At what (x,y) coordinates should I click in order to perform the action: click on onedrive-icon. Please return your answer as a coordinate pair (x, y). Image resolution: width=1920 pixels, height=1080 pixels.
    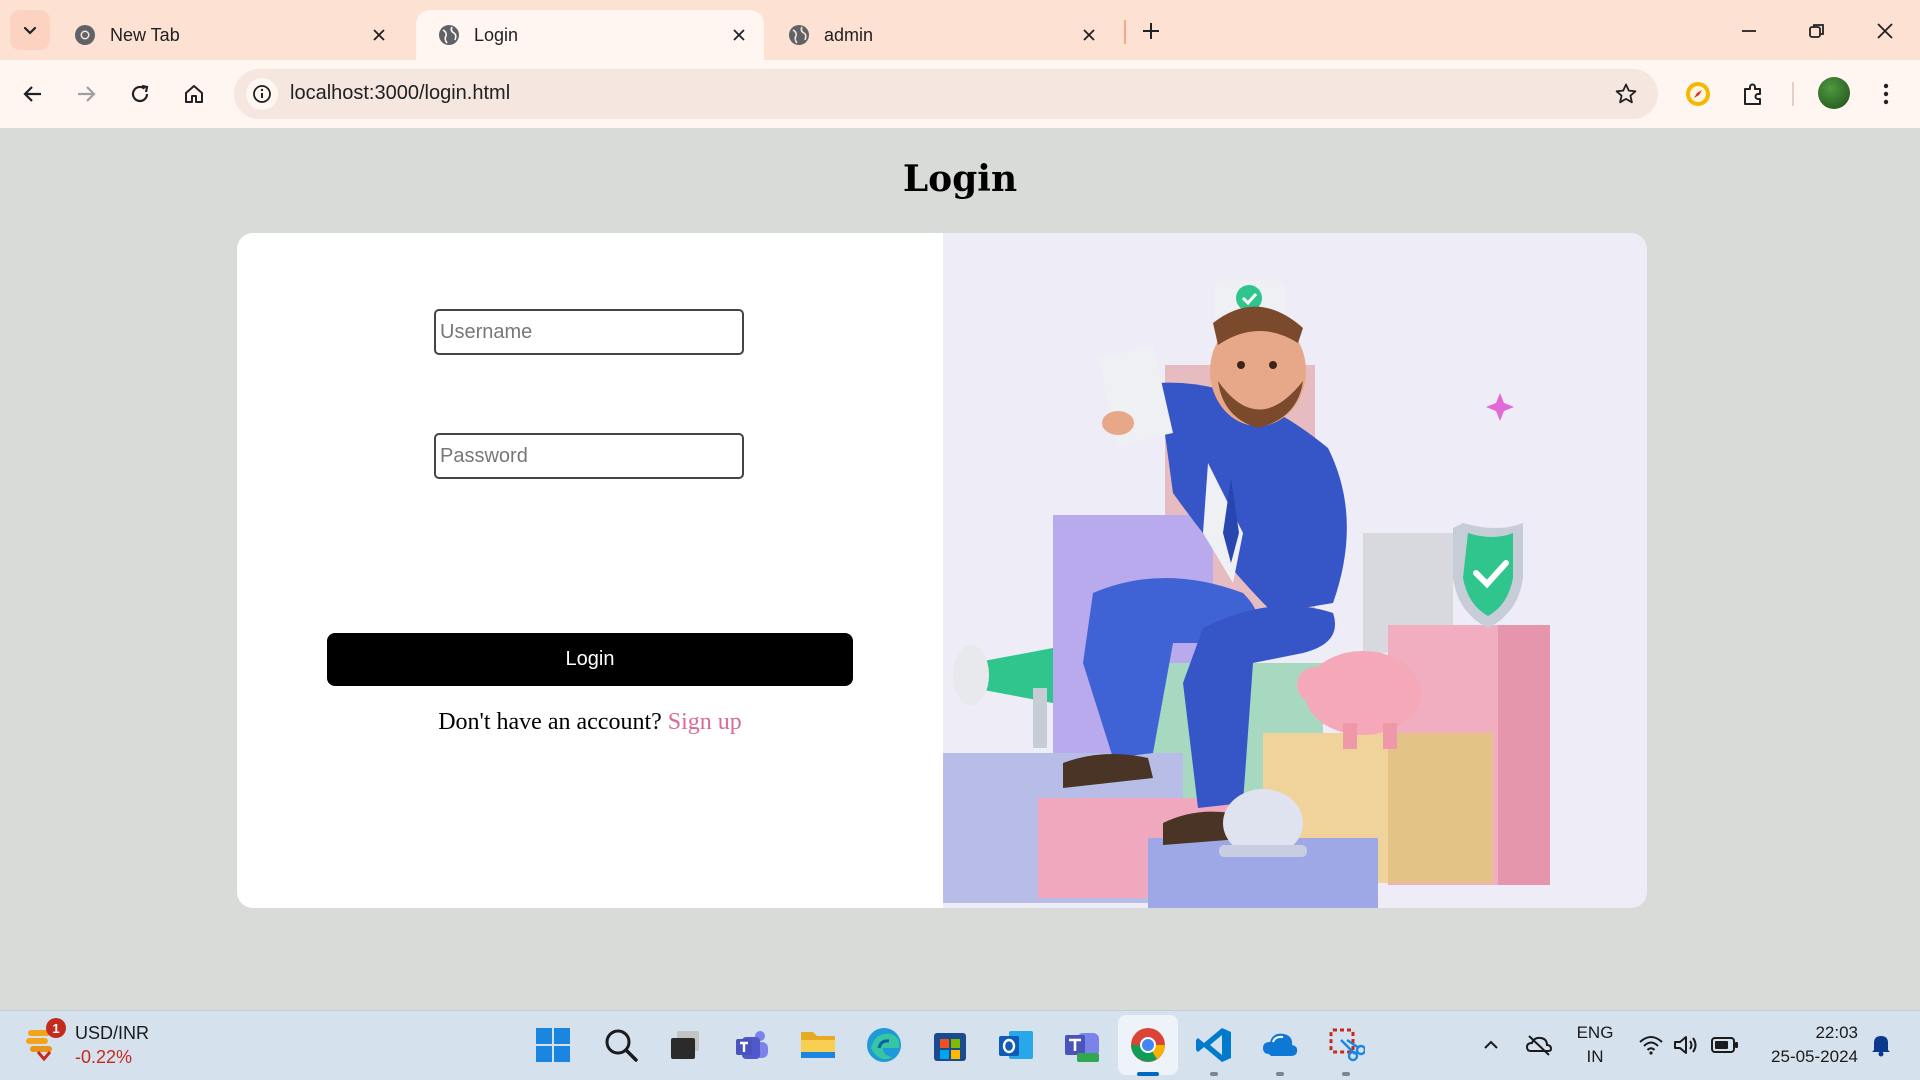
    Looking at the image, I should click on (1280, 1044).